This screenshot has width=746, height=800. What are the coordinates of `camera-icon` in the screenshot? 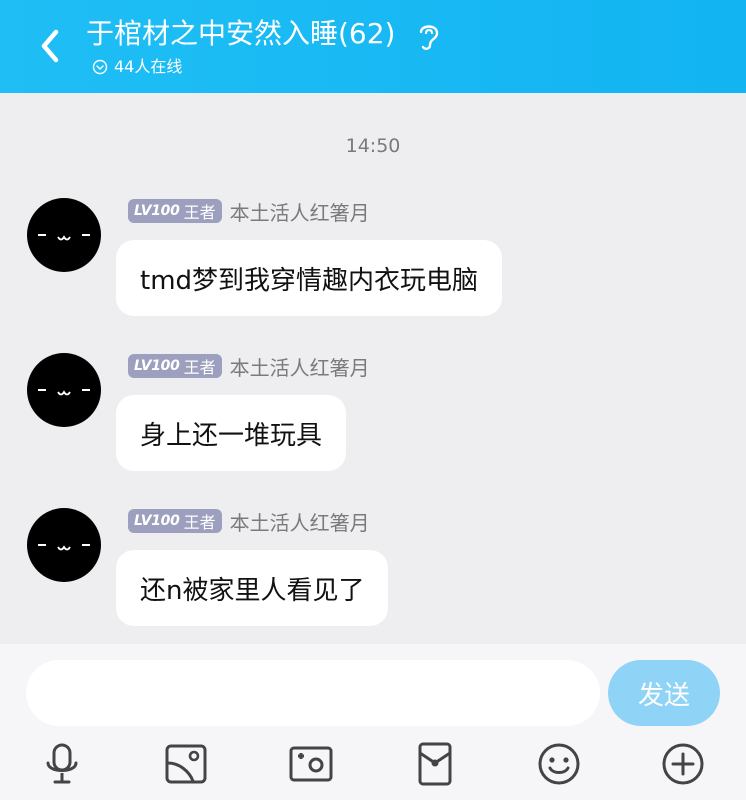 It's located at (311, 764).